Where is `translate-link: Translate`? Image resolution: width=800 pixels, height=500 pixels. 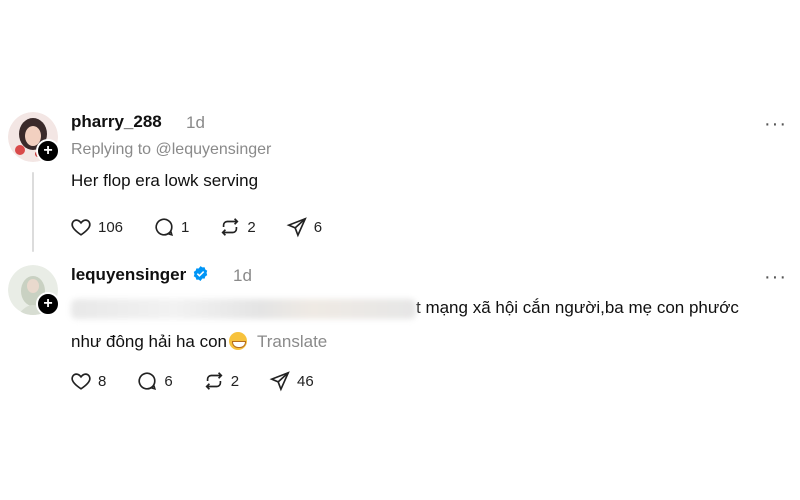
translate-link: Translate is located at coordinates (292, 341).